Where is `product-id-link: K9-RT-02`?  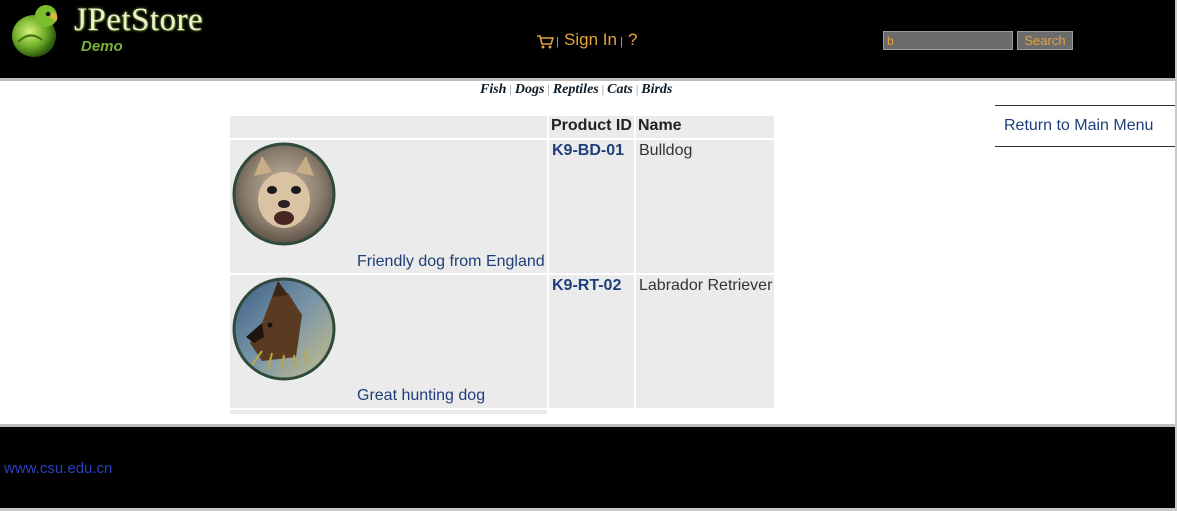 product-id-link: K9-RT-02 is located at coordinates (586, 286).